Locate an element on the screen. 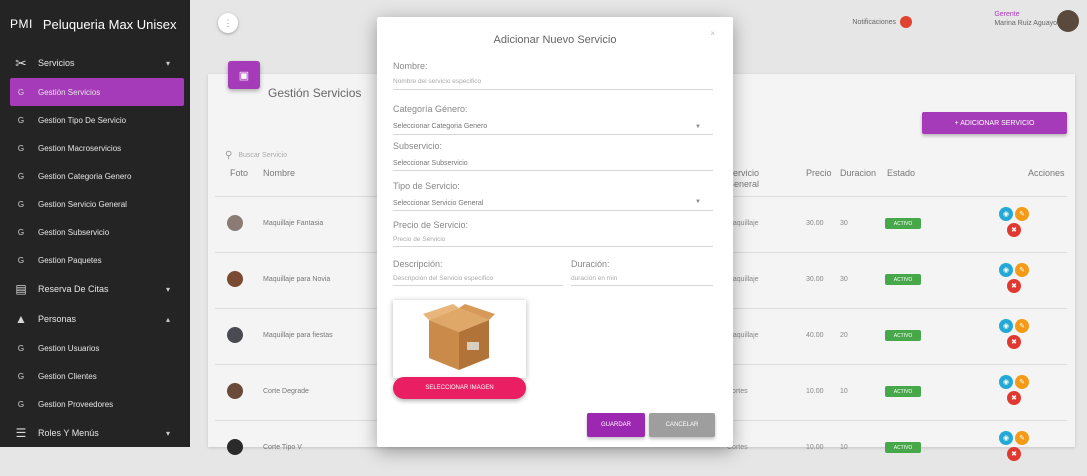  sidebar-item-label: Gestion Clientes is located at coordinates (67, 376).